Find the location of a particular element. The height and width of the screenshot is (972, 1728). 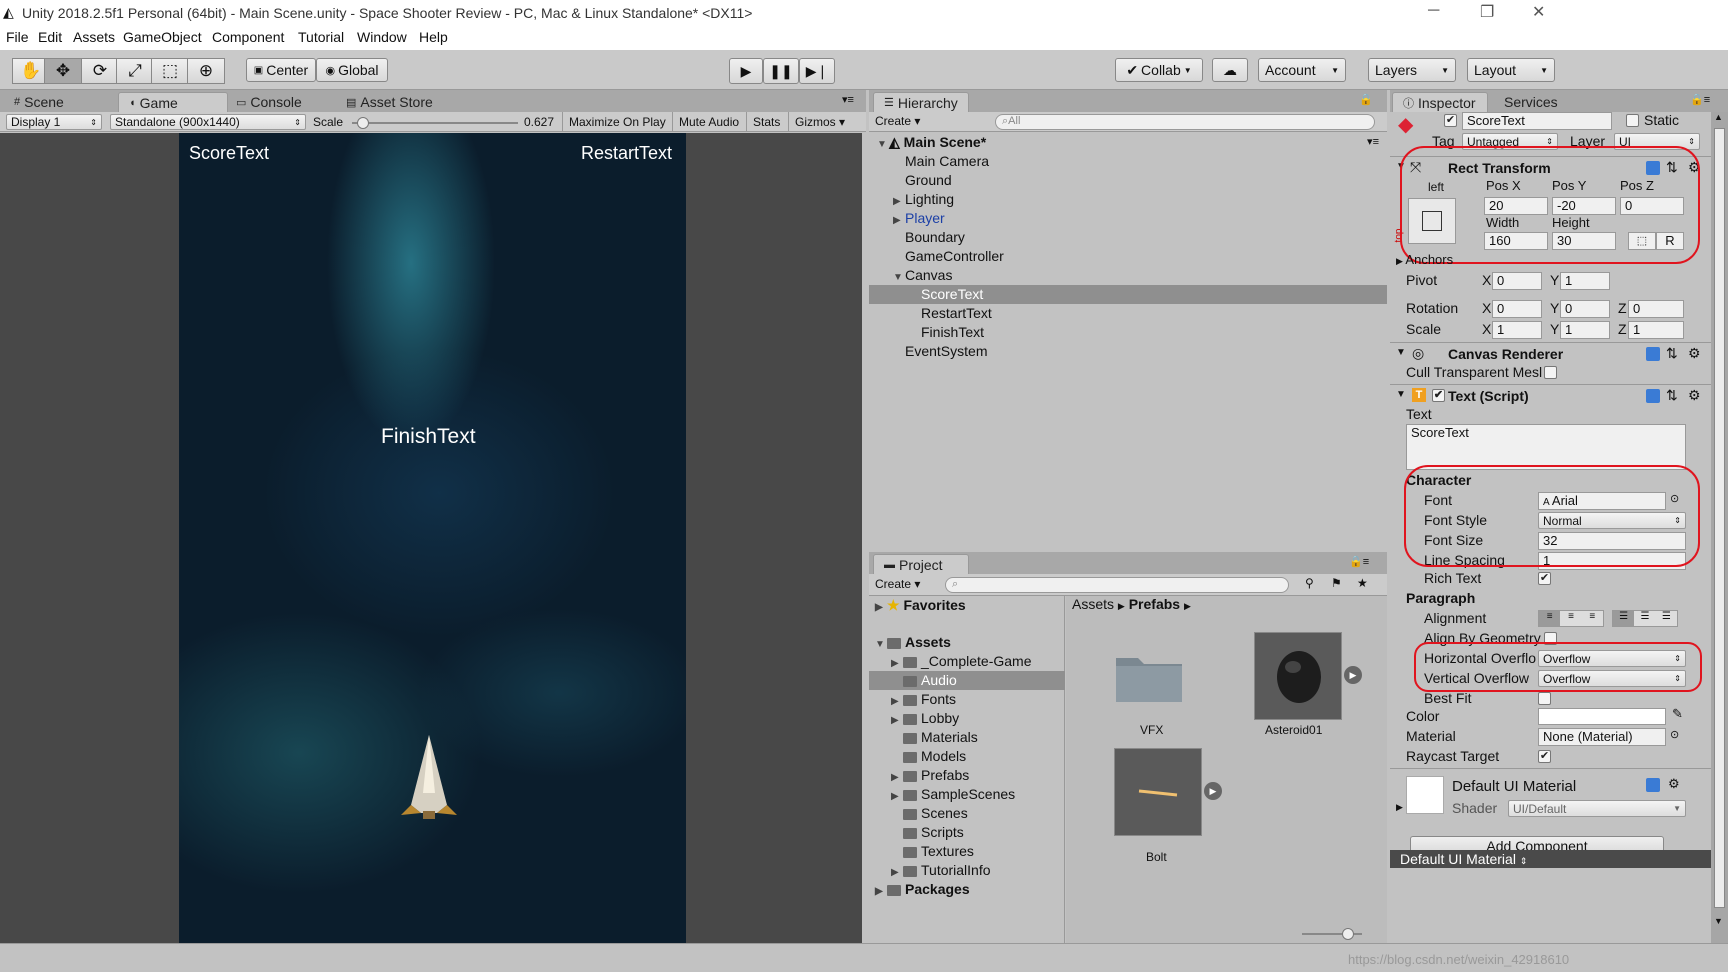

maximize-icon: ❐ is located at coordinates (1487, 12).